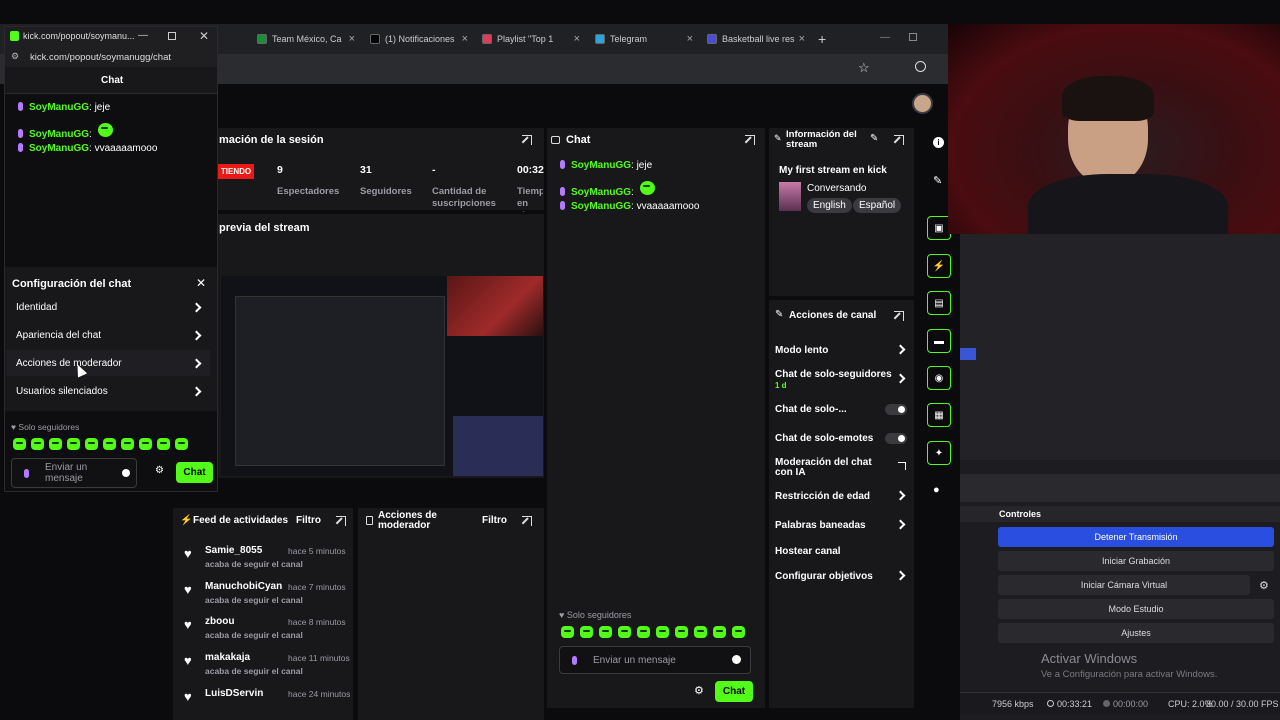 The image size is (1280, 720). What do you see at coordinates (1136, 633) in the screenshot?
I see `obs-control-button: Ajustes` at bounding box center [1136, 633].